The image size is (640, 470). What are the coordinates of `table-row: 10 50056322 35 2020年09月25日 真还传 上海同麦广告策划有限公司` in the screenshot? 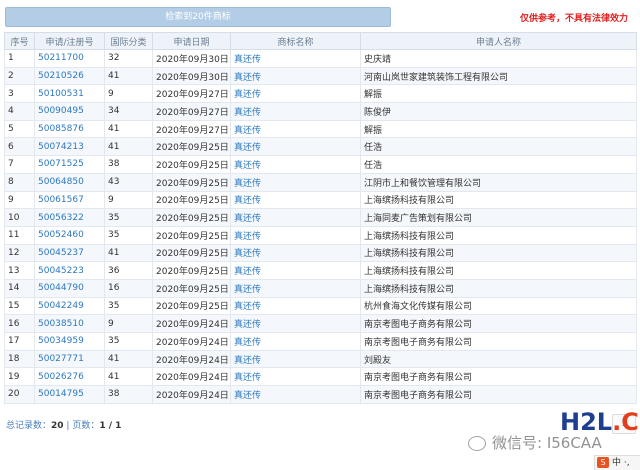 It's located at (320, 217).